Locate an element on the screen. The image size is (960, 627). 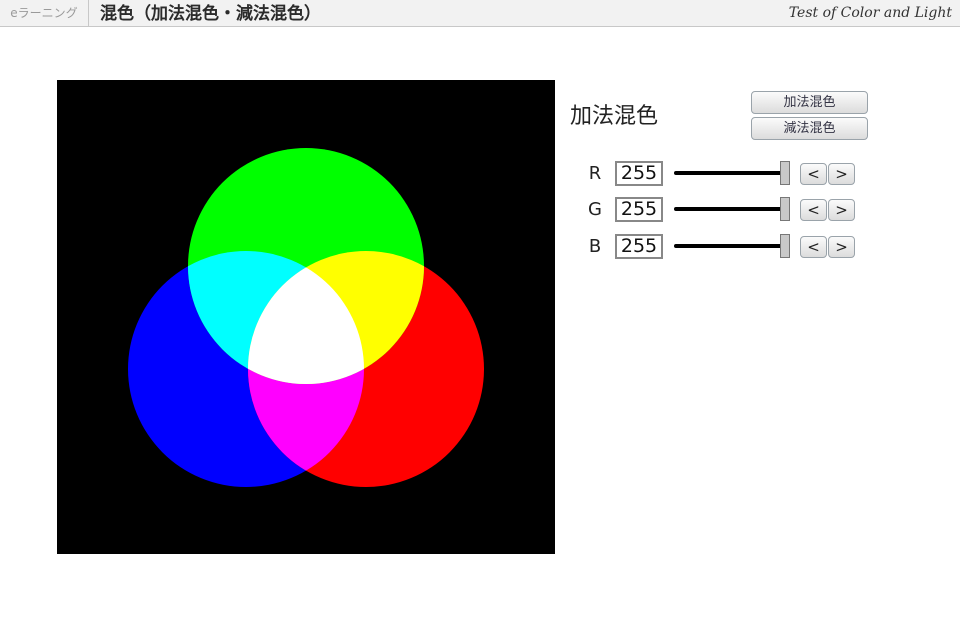
page-subtitle: Test of Color and Light is located at coordinates (870, 13).